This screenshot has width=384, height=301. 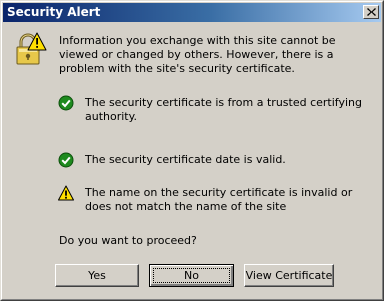 I want to click on view-certificate-button-label: View Certificate, so click(x=289, y=275).